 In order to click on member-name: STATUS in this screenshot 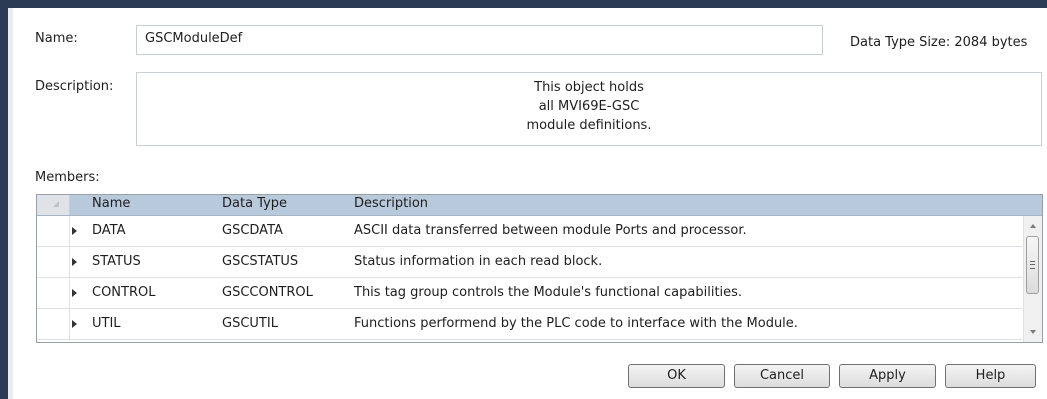, I will do `click(116, 261)`.